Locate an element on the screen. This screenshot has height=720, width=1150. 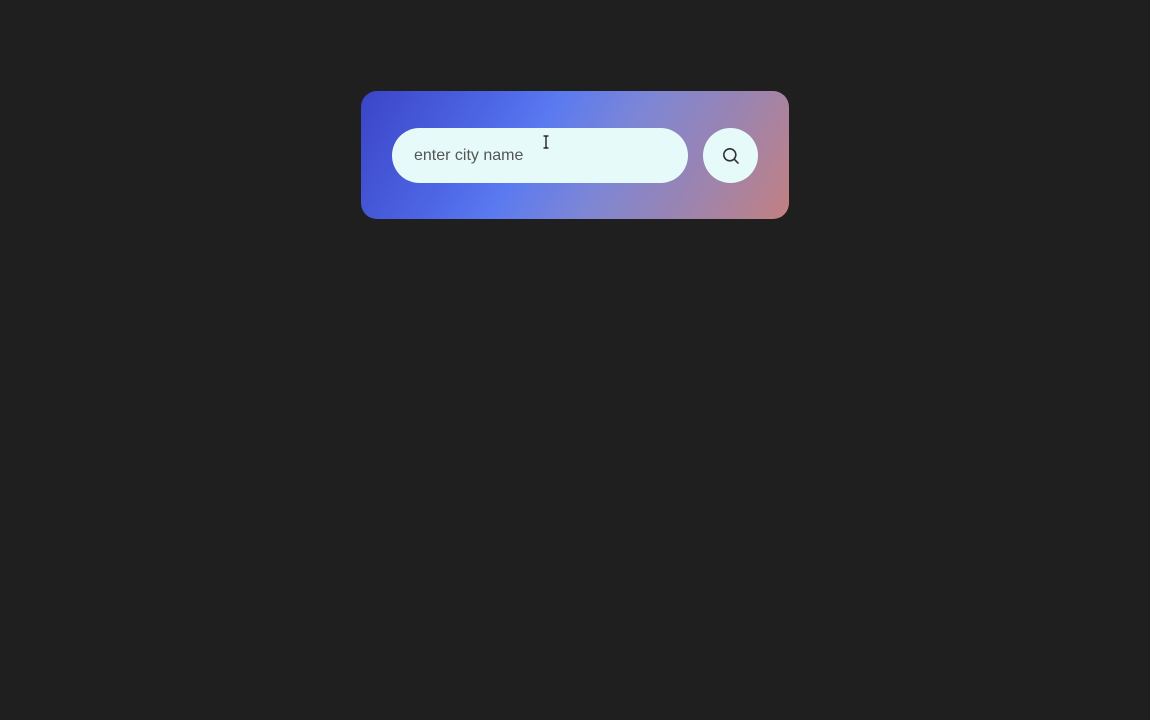
search-card is located at coordinates (575, 155).